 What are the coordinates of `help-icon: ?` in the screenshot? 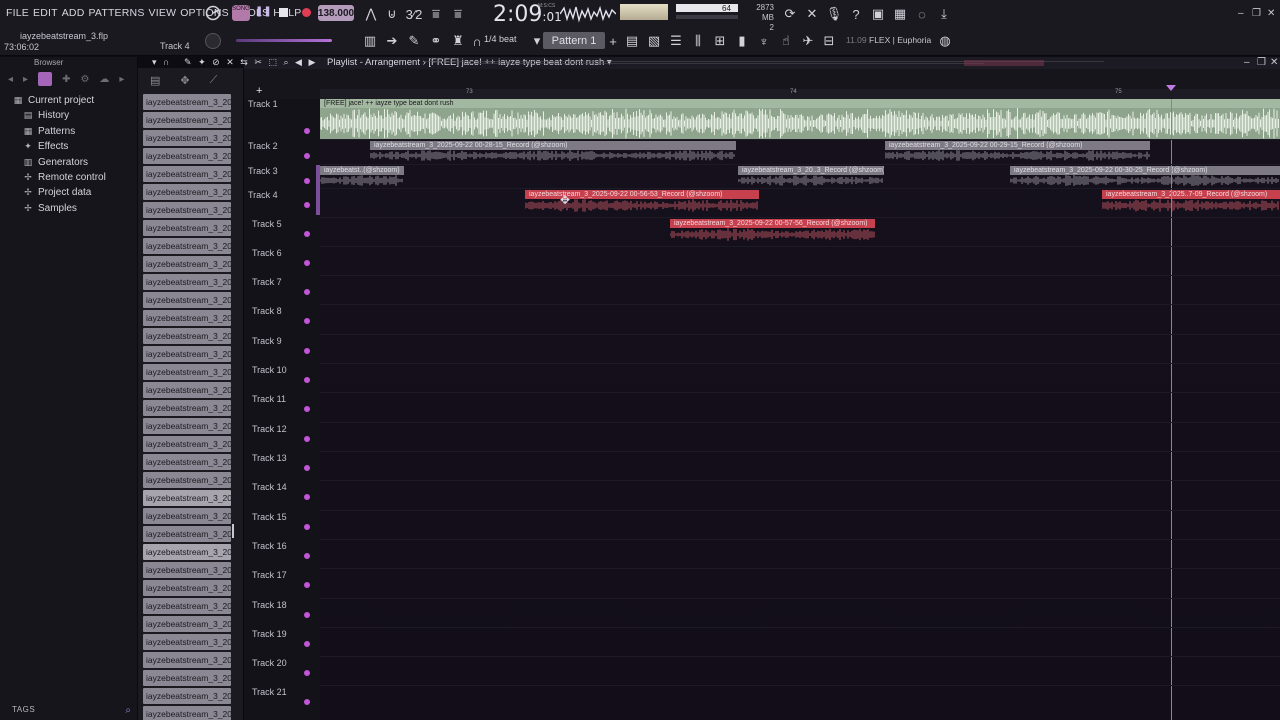 It's located at (856, 14).